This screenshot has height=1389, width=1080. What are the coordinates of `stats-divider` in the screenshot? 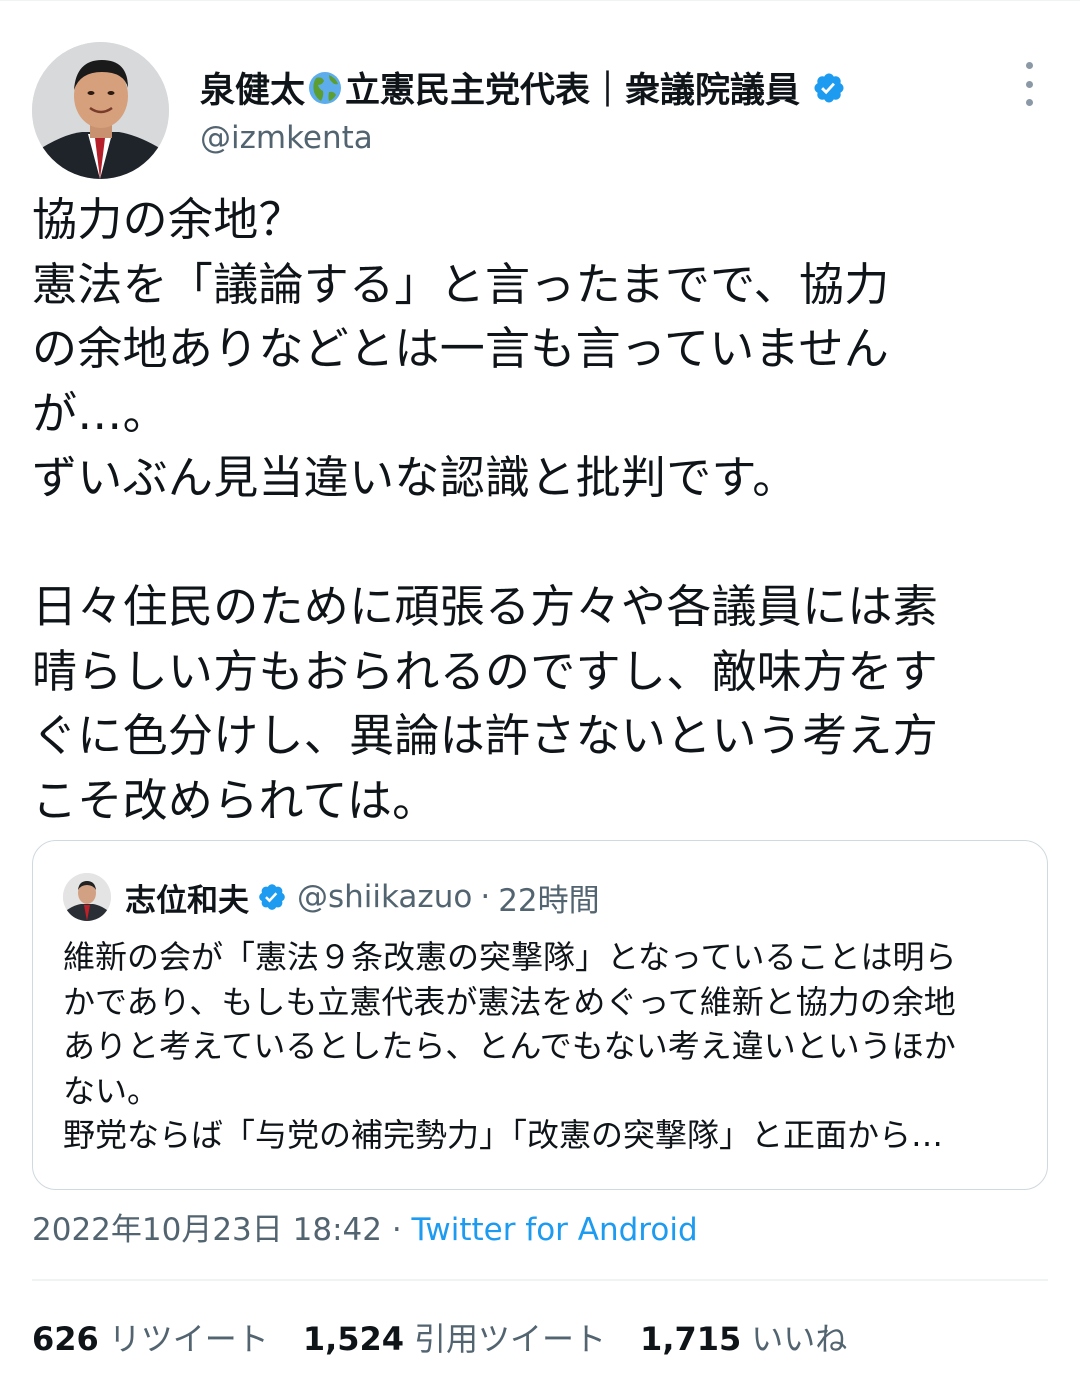 It's located at (540, 1280).